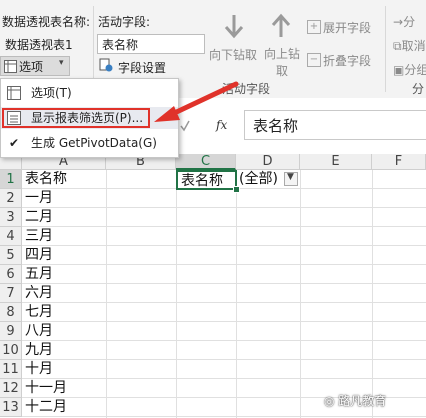 The image size is (426, 418). Describe the element at coordinates (64, 331) in the screenshot. I see `cell-a9: 八月` at that location.